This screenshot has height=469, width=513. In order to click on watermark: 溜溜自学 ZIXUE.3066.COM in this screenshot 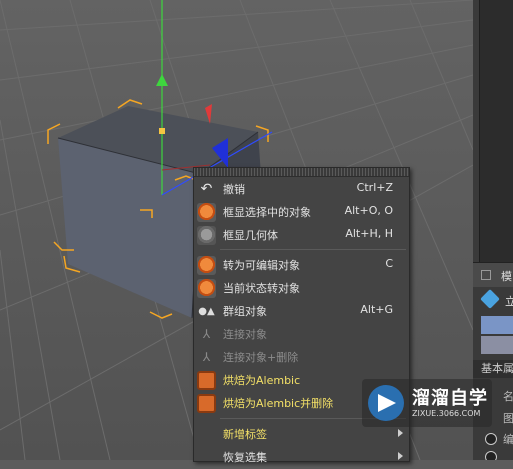, I will do `click(427, 403)`.